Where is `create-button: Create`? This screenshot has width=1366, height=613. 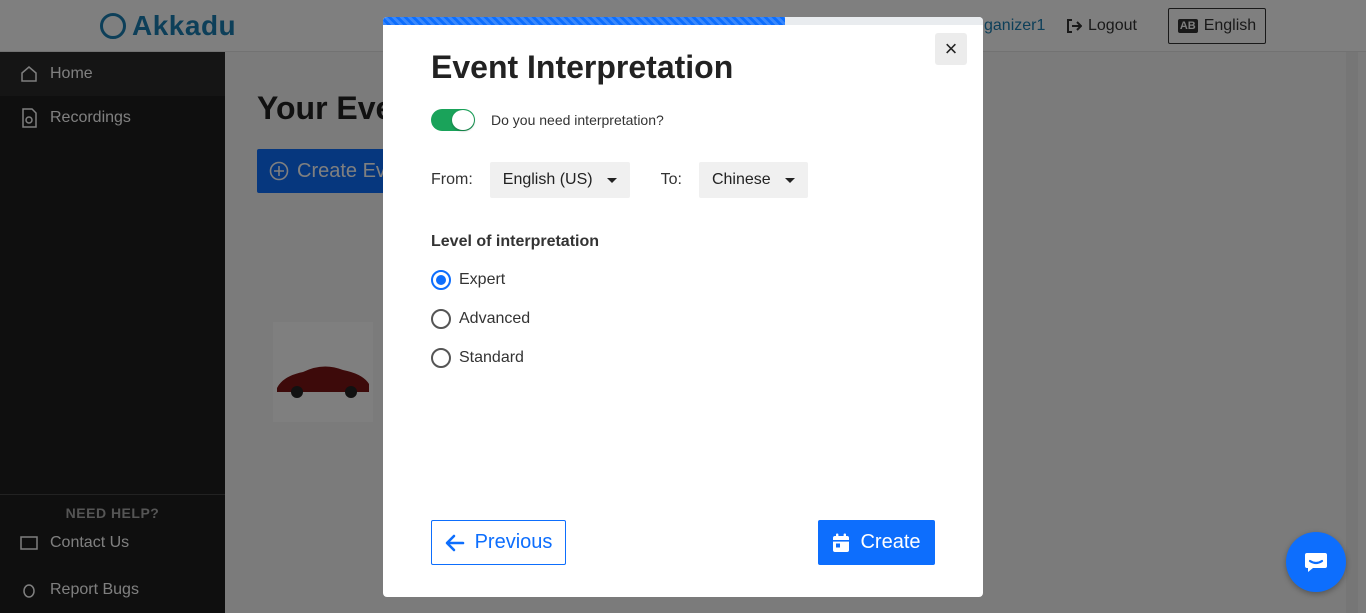
create-button: Create is located at coordinates (876, 542).